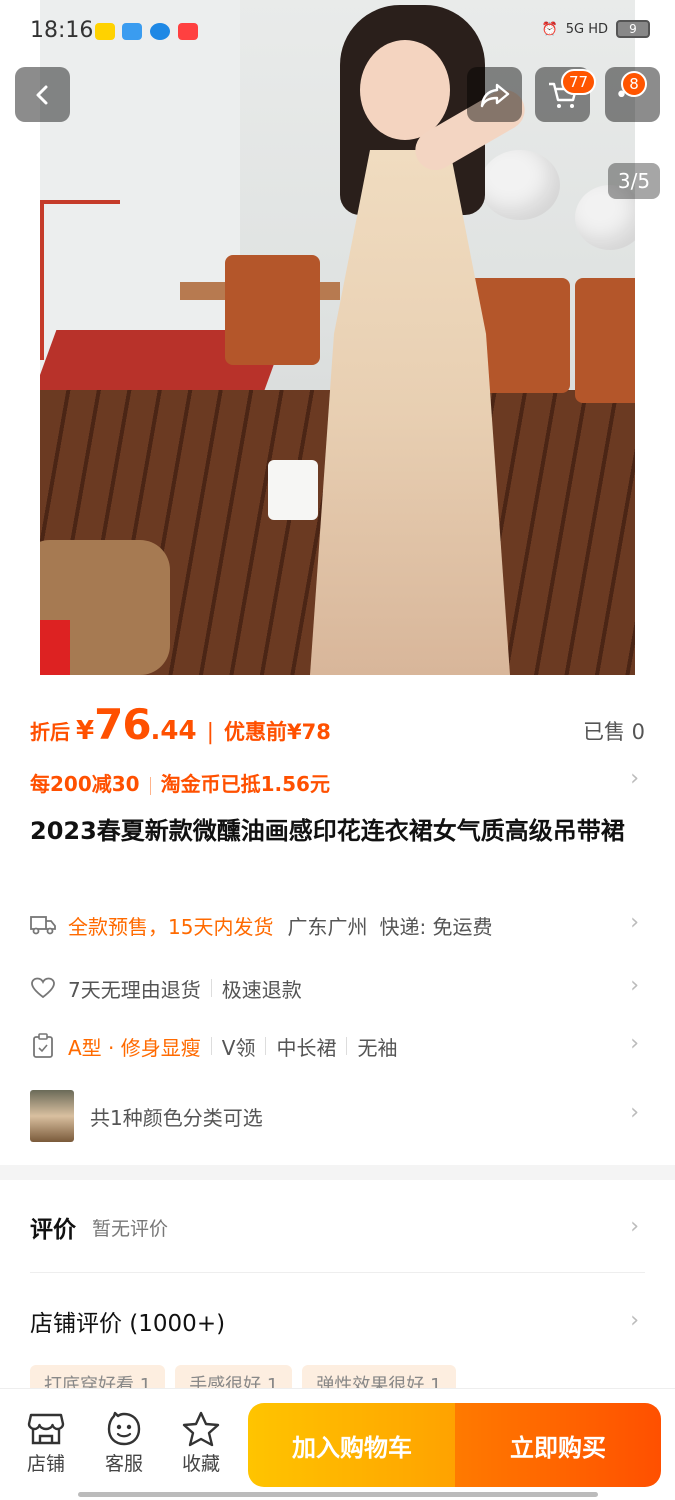 Image resolution: width=675 pixels, height=1500 pixels. What do you see at coordinates (327, 831) in the screenshot?
I see `product-title: 2023春夏新款微醺油画感印花连衣裙女气质高级吊带裙` at bounding box center [327, 831].